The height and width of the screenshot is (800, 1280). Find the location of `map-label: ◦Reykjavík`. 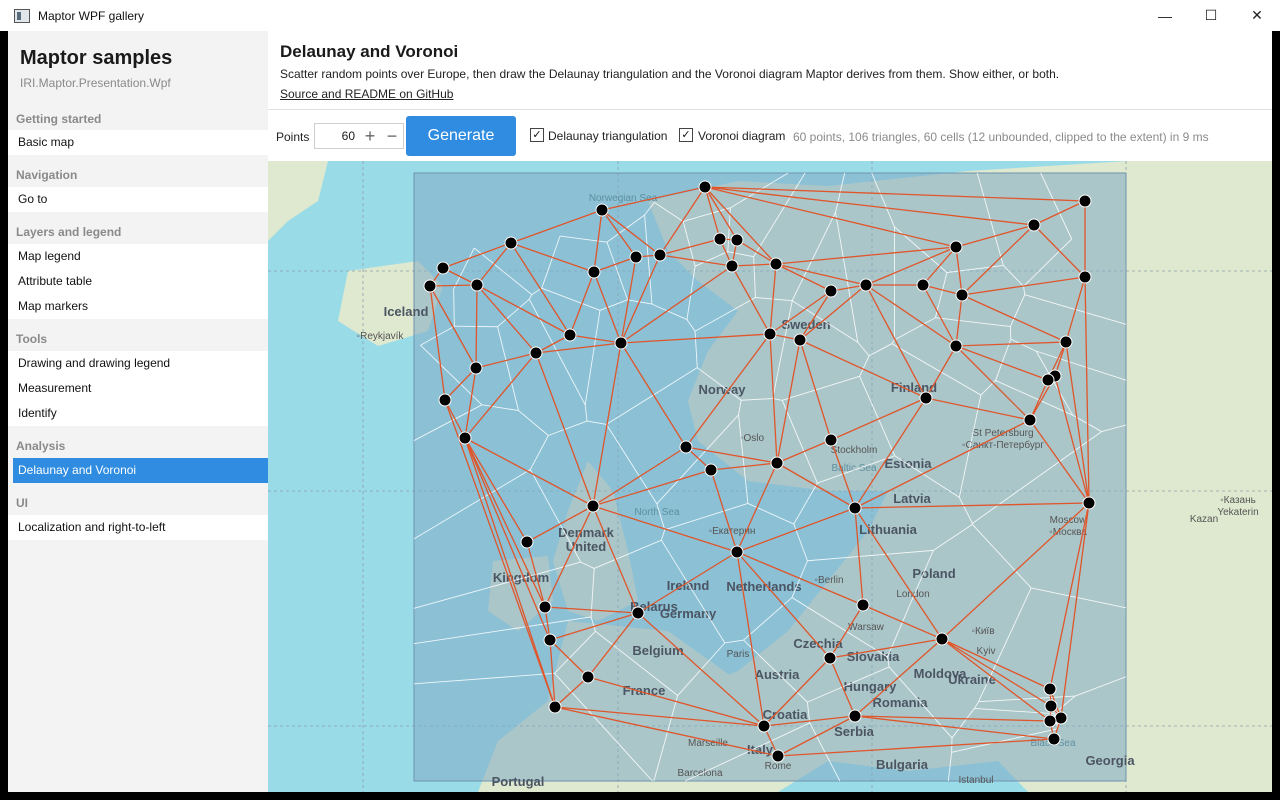

map-label: ◦Reykjavík is located at coordinates (381, 336).